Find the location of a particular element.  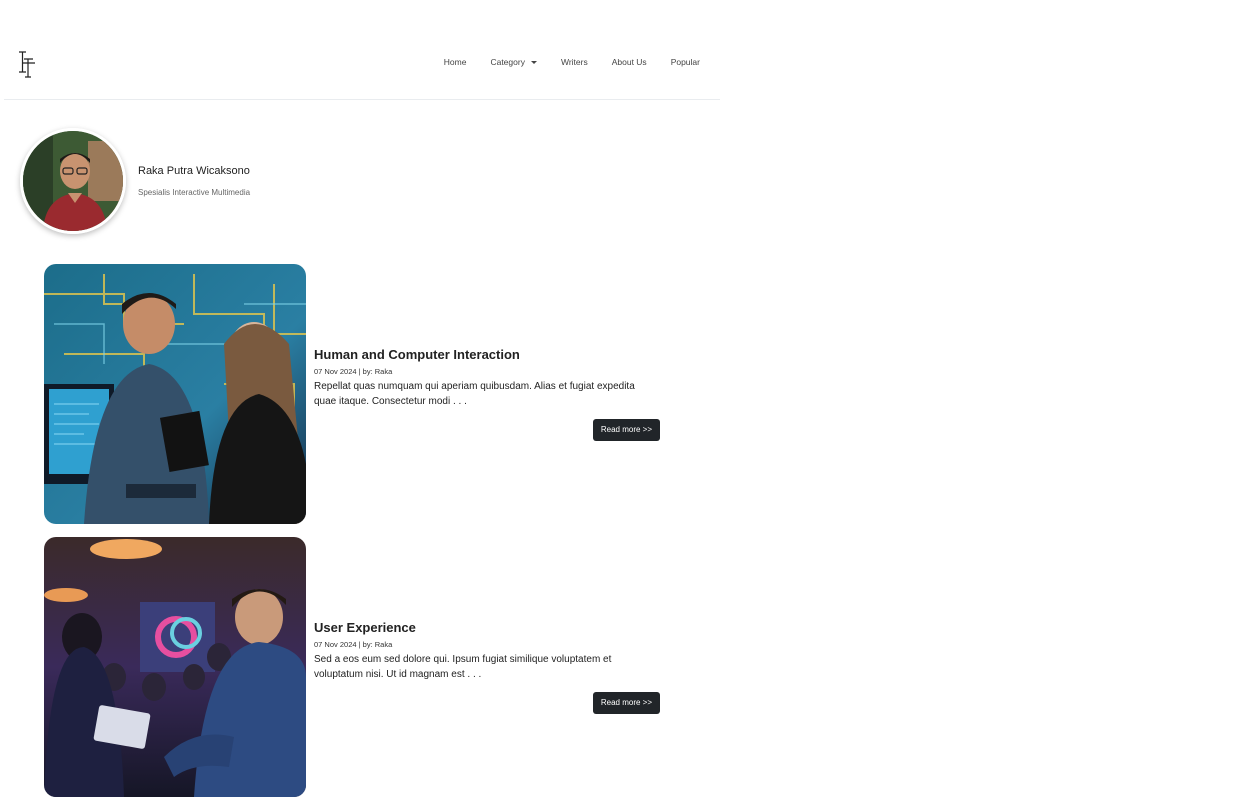

nav-about-us: About Us is located at coordinates (629, 62).